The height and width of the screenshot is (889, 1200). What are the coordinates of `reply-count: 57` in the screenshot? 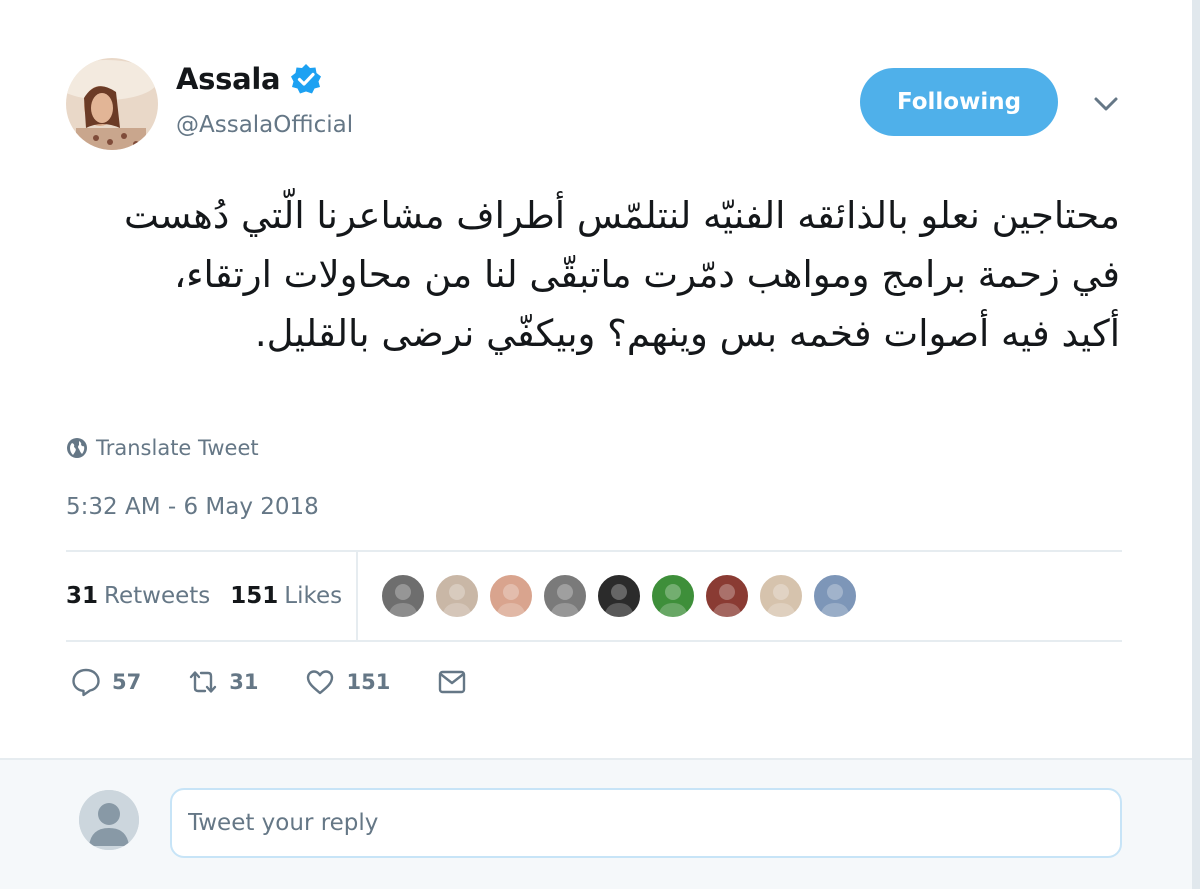 It's located at (127, 682).